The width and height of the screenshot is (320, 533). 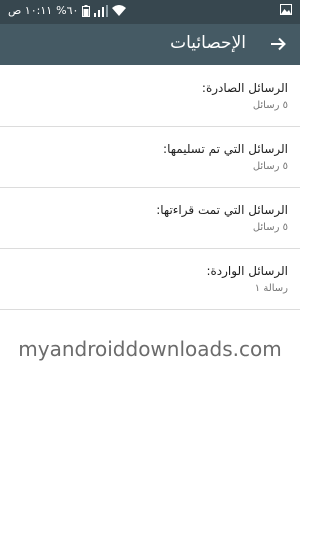 I want to click on wifi-icon, so click(x=119, y=10).